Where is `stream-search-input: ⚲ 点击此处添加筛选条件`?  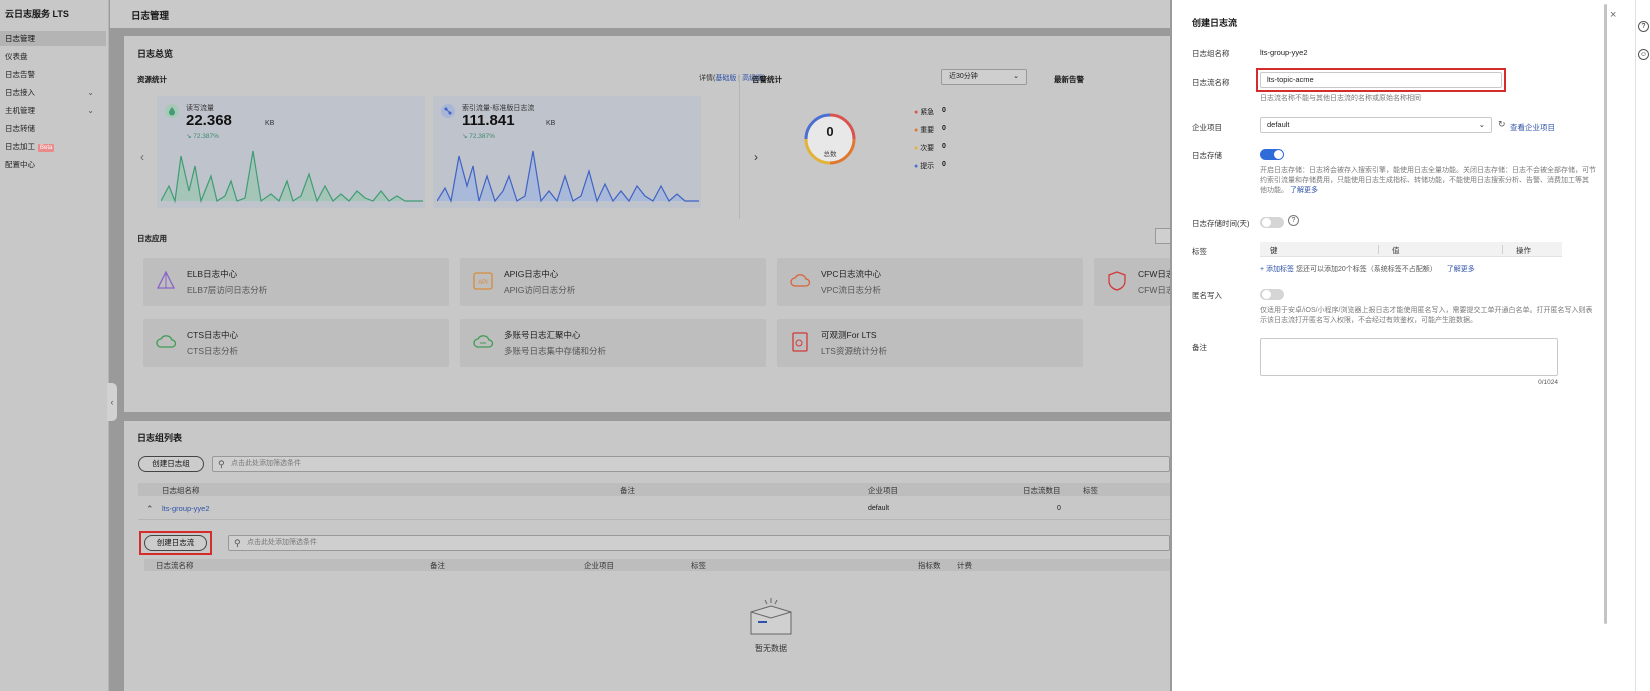 stream-search-input: ⚲ 点击此处添加筛选条件 is located at coordinates (699, 543).